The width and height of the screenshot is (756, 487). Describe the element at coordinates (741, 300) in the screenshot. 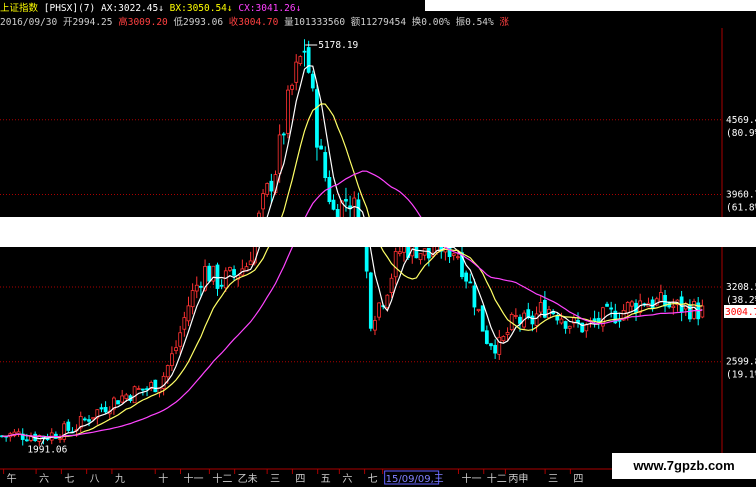

I see `y-tick-pct: (38.2%)` at that location.